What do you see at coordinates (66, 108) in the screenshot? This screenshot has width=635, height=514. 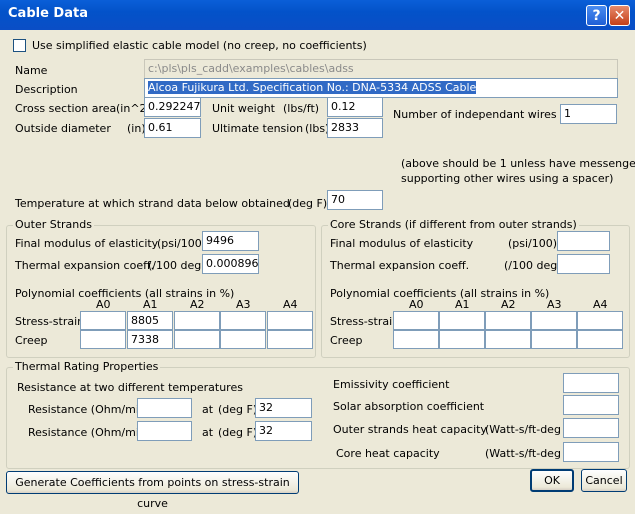 I see `cross-section-label: Cross section area` at bounding box center [66, 108].